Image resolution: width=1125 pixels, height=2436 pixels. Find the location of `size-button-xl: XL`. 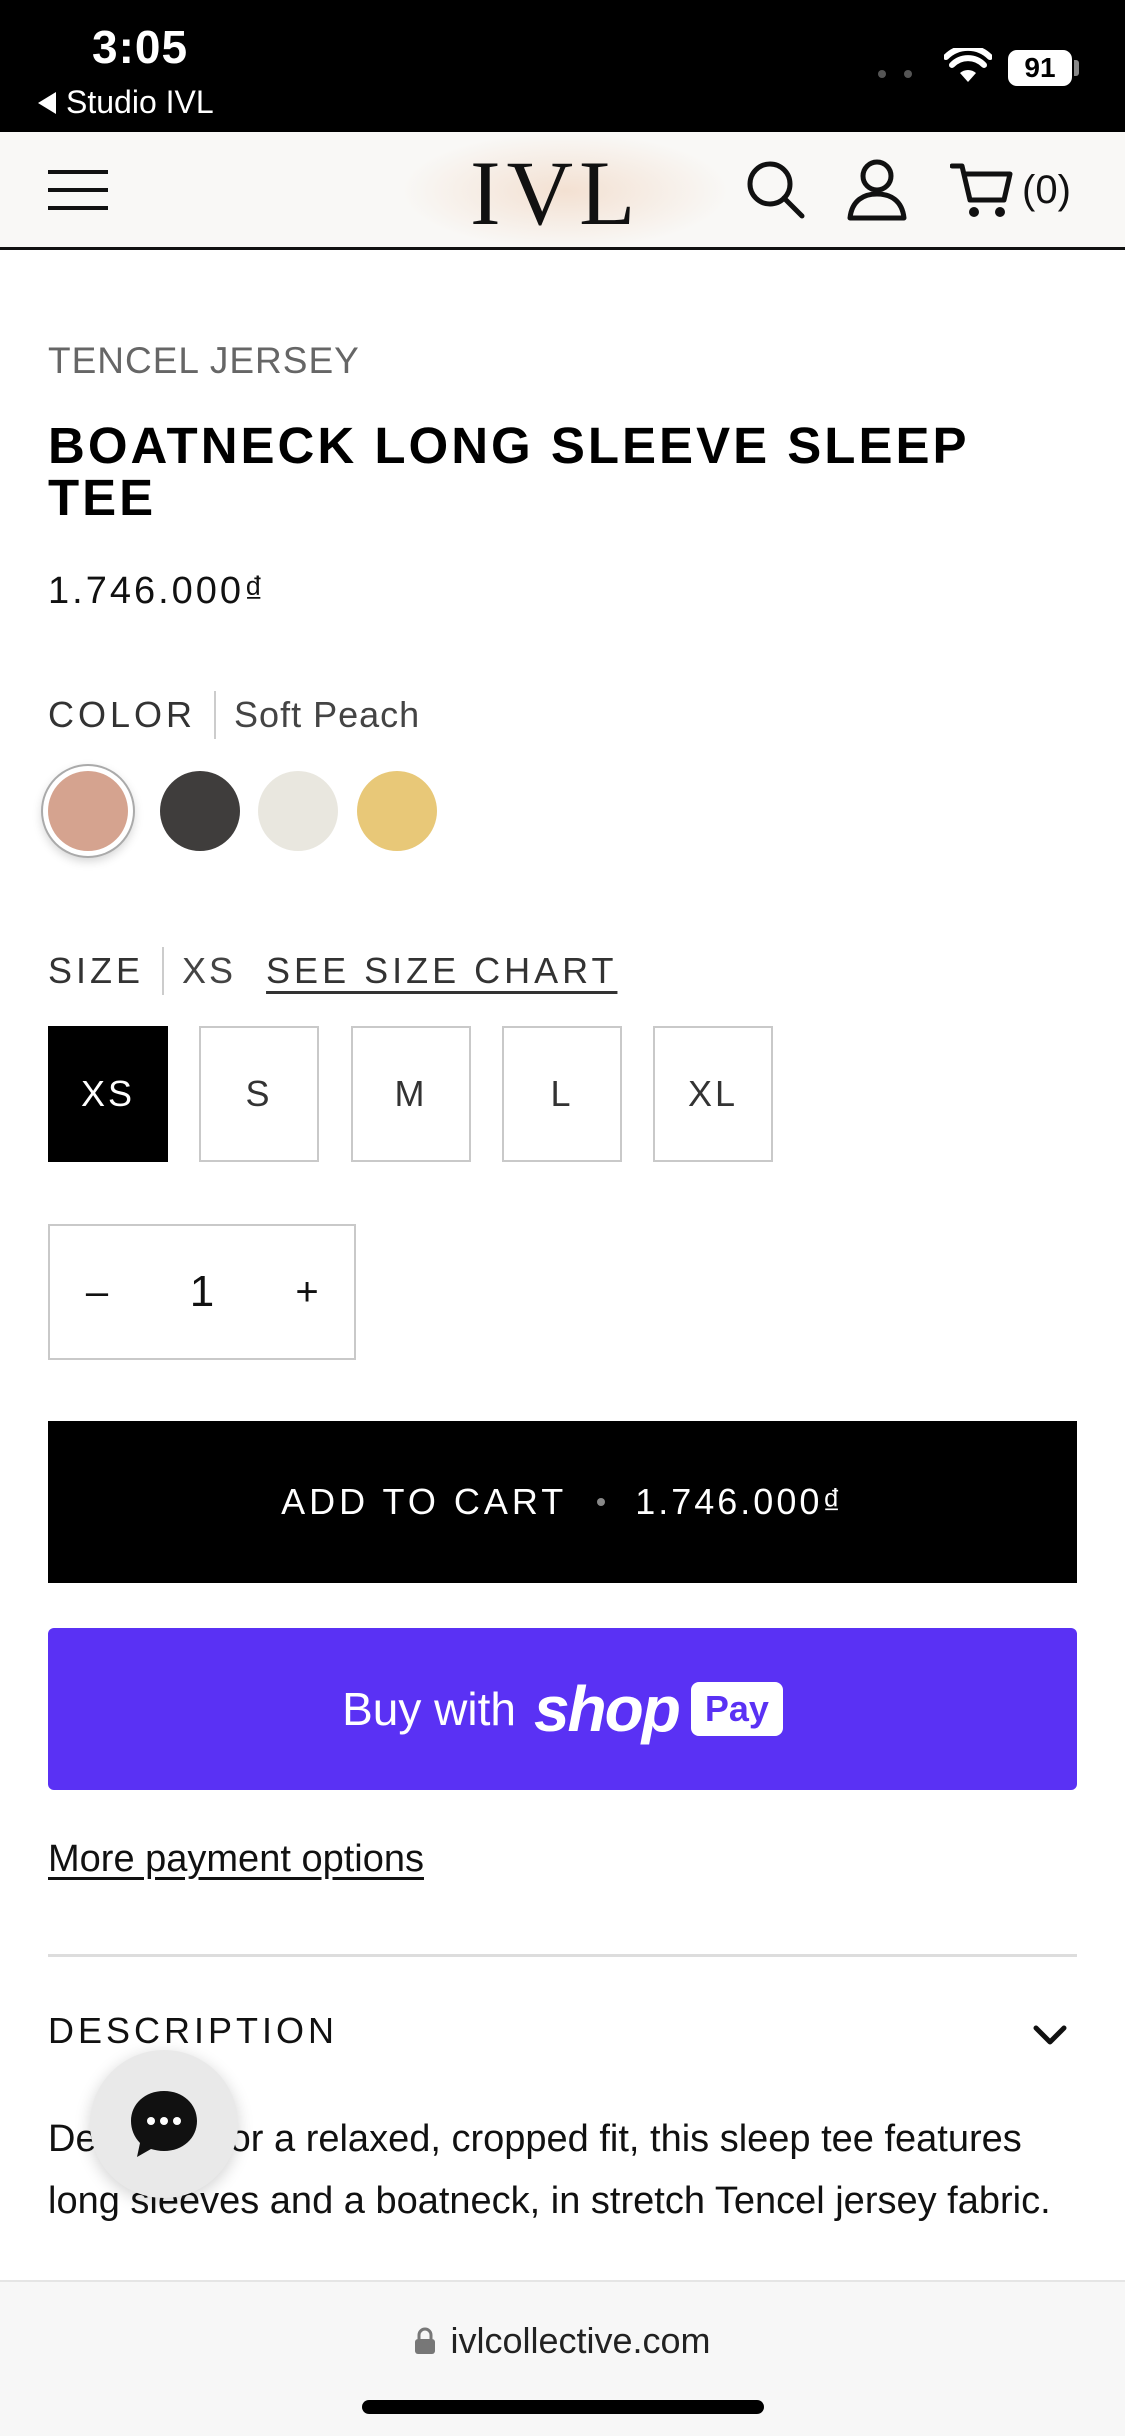

size-button-xl: XL is located at coordinates (713, 1094).